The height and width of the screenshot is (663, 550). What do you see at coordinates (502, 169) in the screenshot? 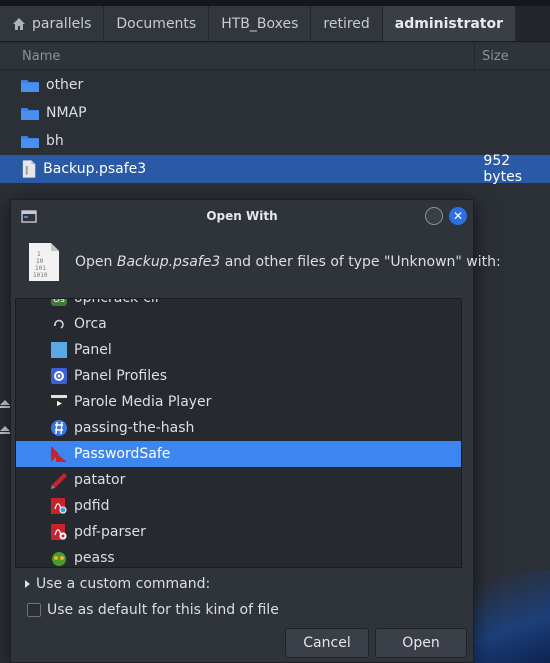
I see `file-size: 952 bytes` at bounding box center [502, 169].